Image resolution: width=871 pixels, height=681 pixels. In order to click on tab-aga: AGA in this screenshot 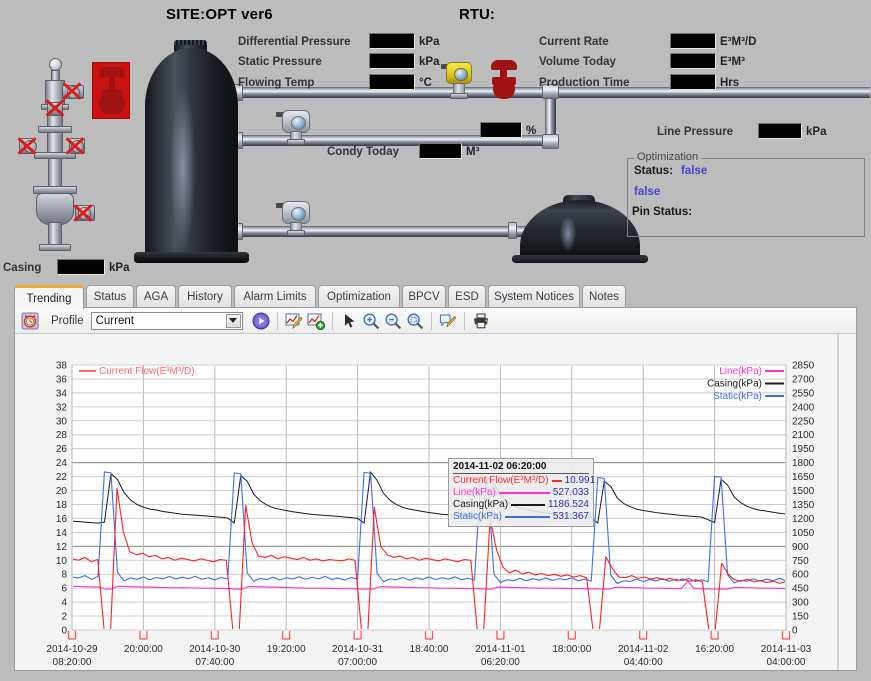, I will do `click(156, 296)`.